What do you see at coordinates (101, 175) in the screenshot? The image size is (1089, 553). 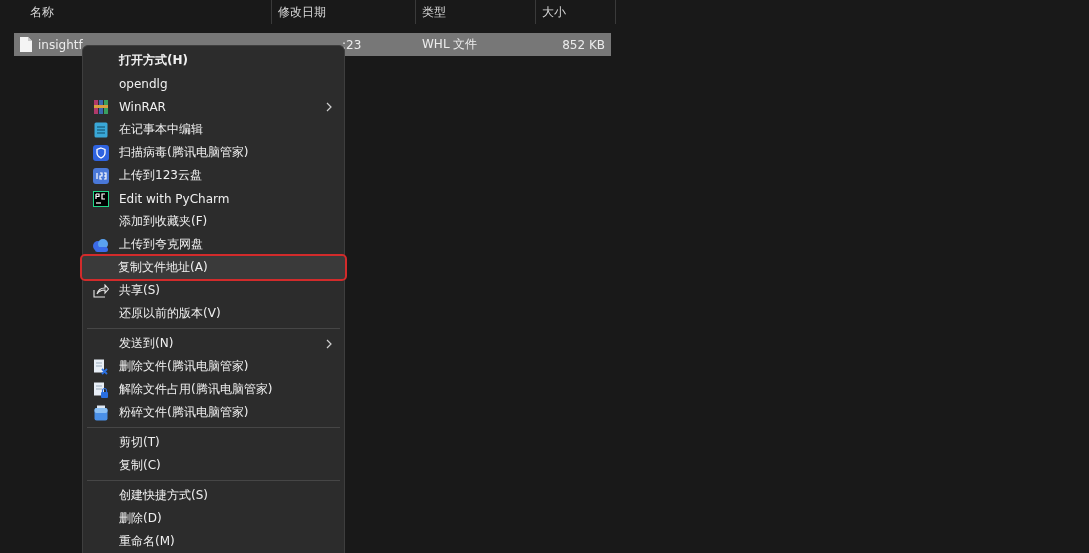 I see `cloud-drive-icon` at bounding box center [101, 175].